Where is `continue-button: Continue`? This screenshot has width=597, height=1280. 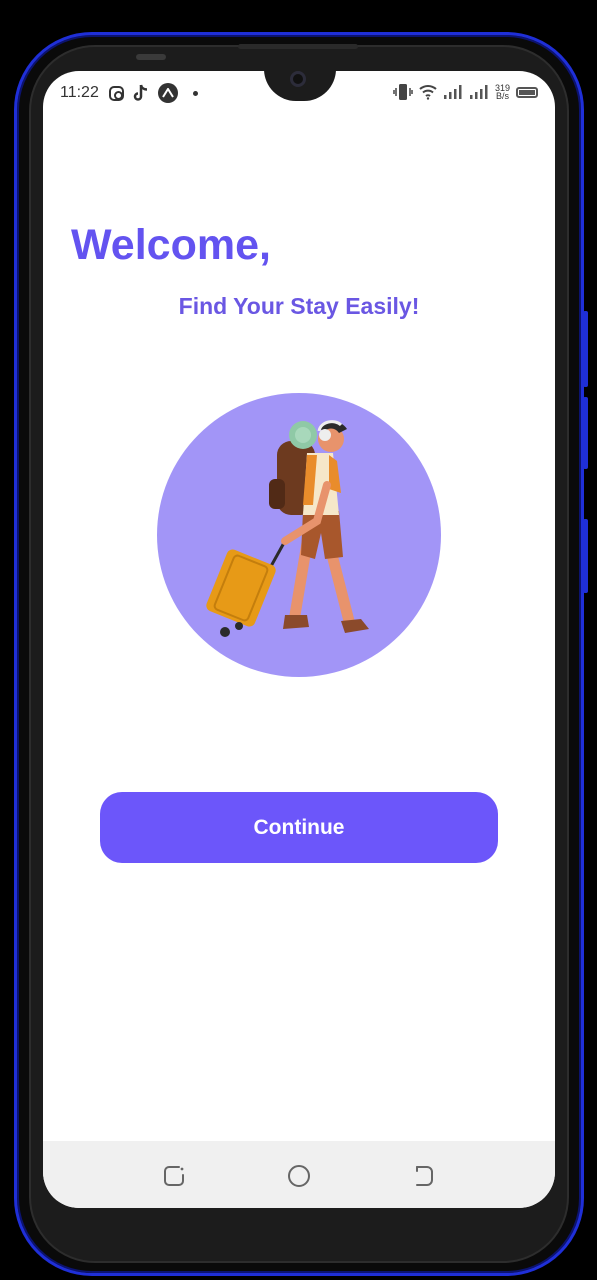 continue-button: Continue is located at coordinates (299, 827).